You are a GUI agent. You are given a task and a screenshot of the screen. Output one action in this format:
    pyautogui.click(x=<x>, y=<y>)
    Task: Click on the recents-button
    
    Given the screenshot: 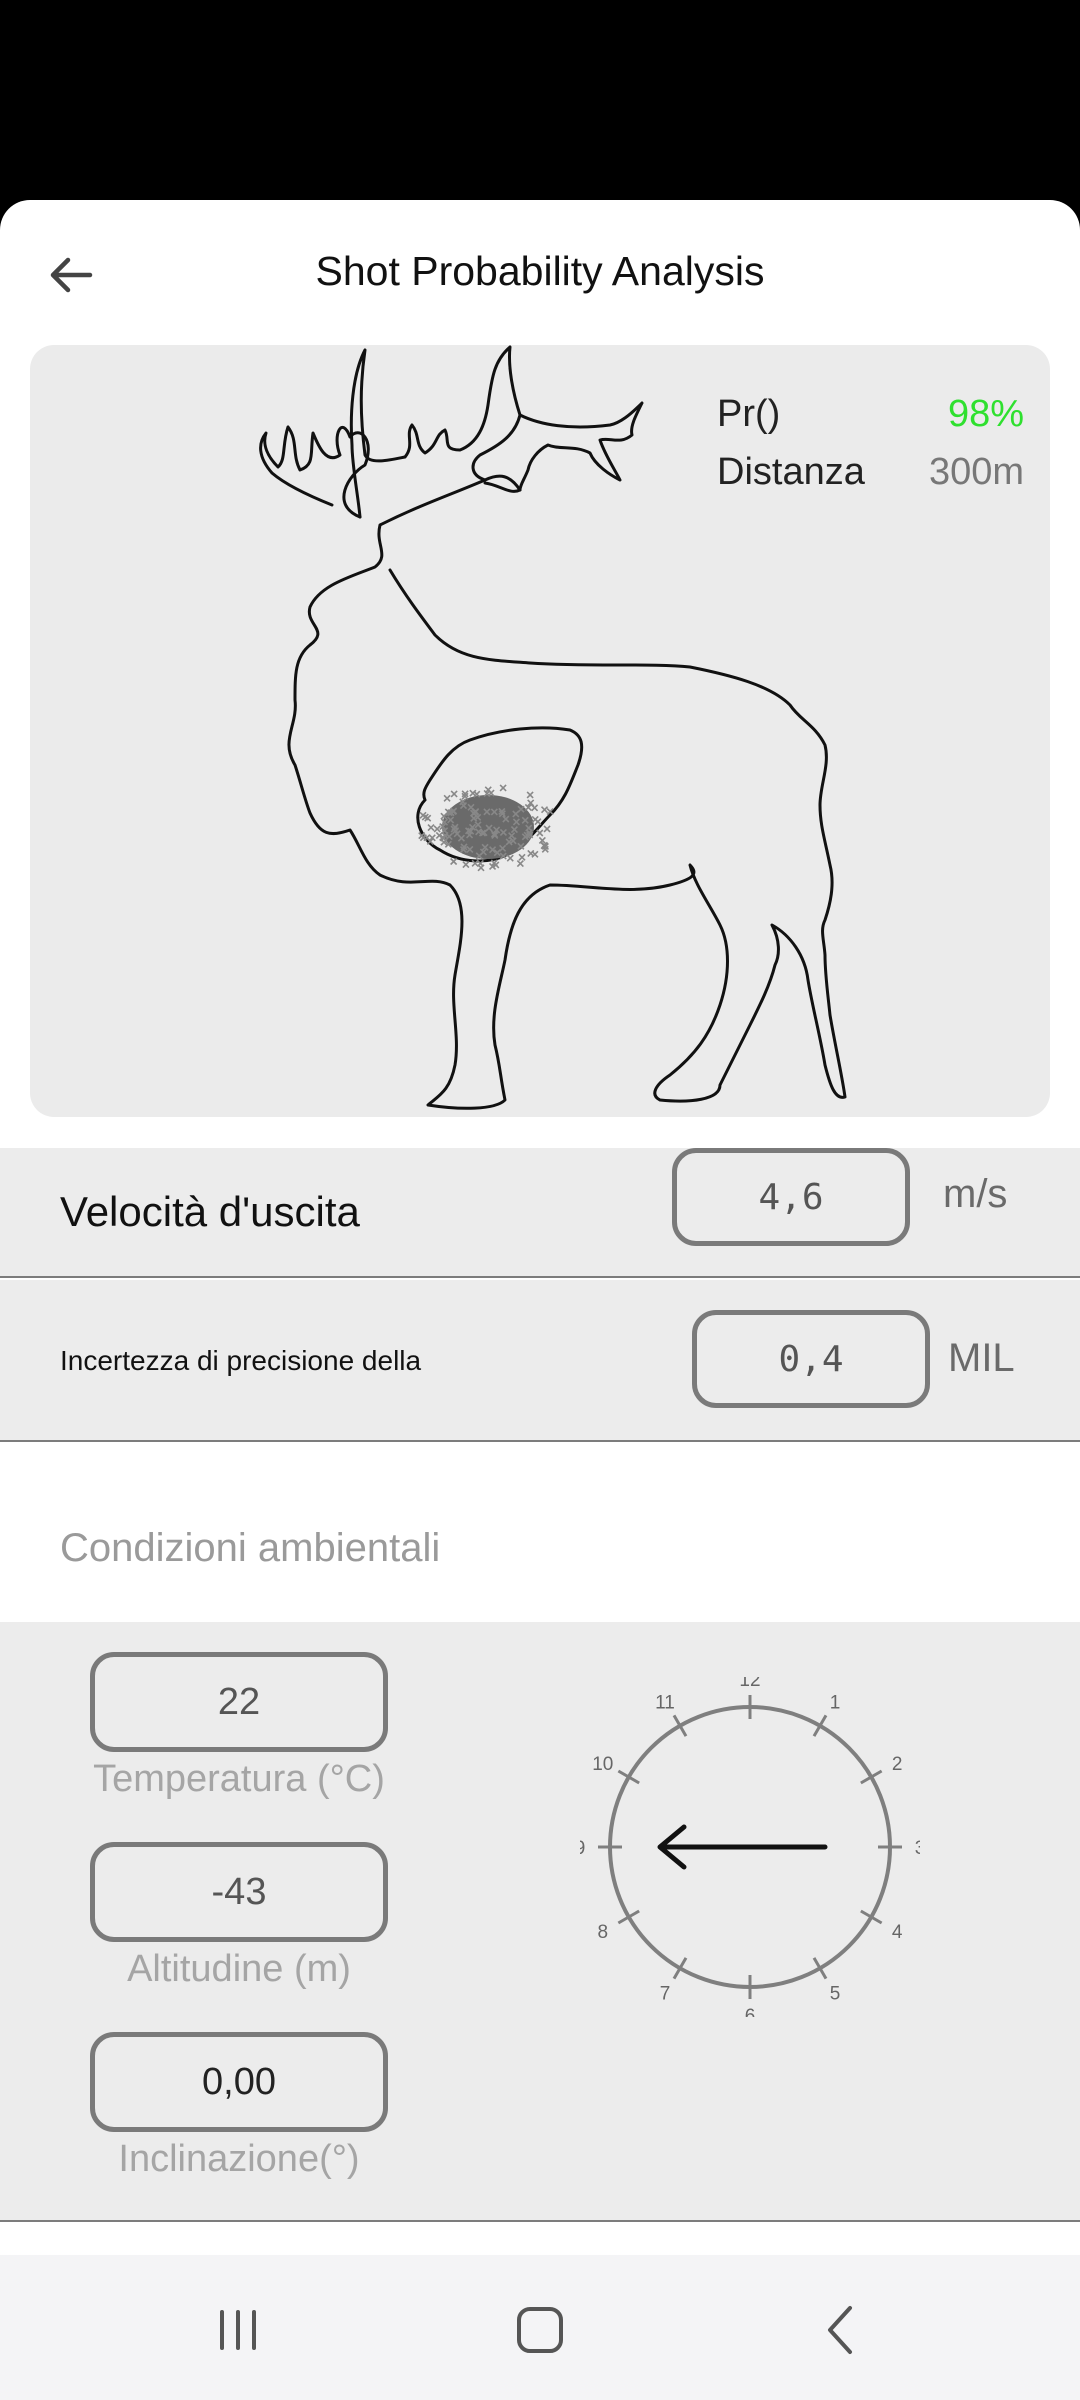 What is the action you would take?
    pyautogui.click(x=238, y=2330)
    